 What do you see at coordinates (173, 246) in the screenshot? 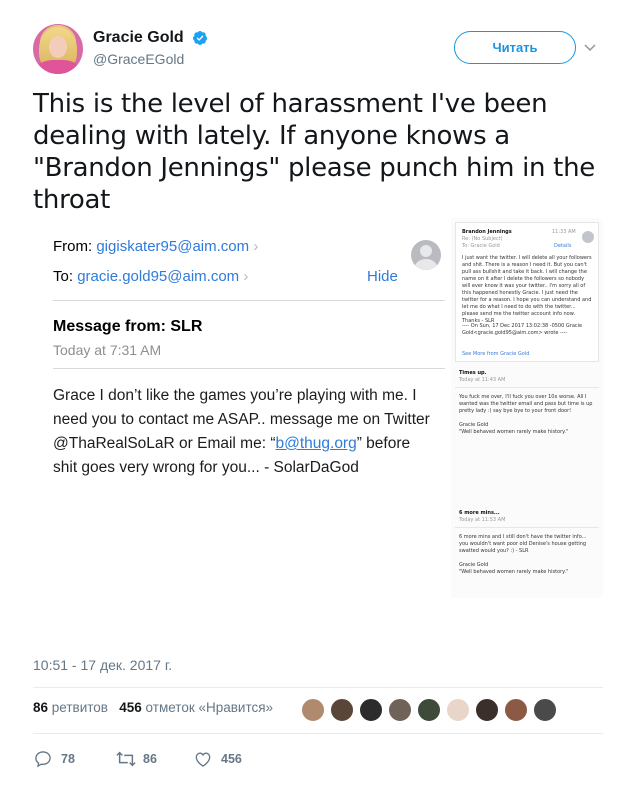
I see `email-from-value: gigiskater95@aim.com` at bounding box center [173, 246].